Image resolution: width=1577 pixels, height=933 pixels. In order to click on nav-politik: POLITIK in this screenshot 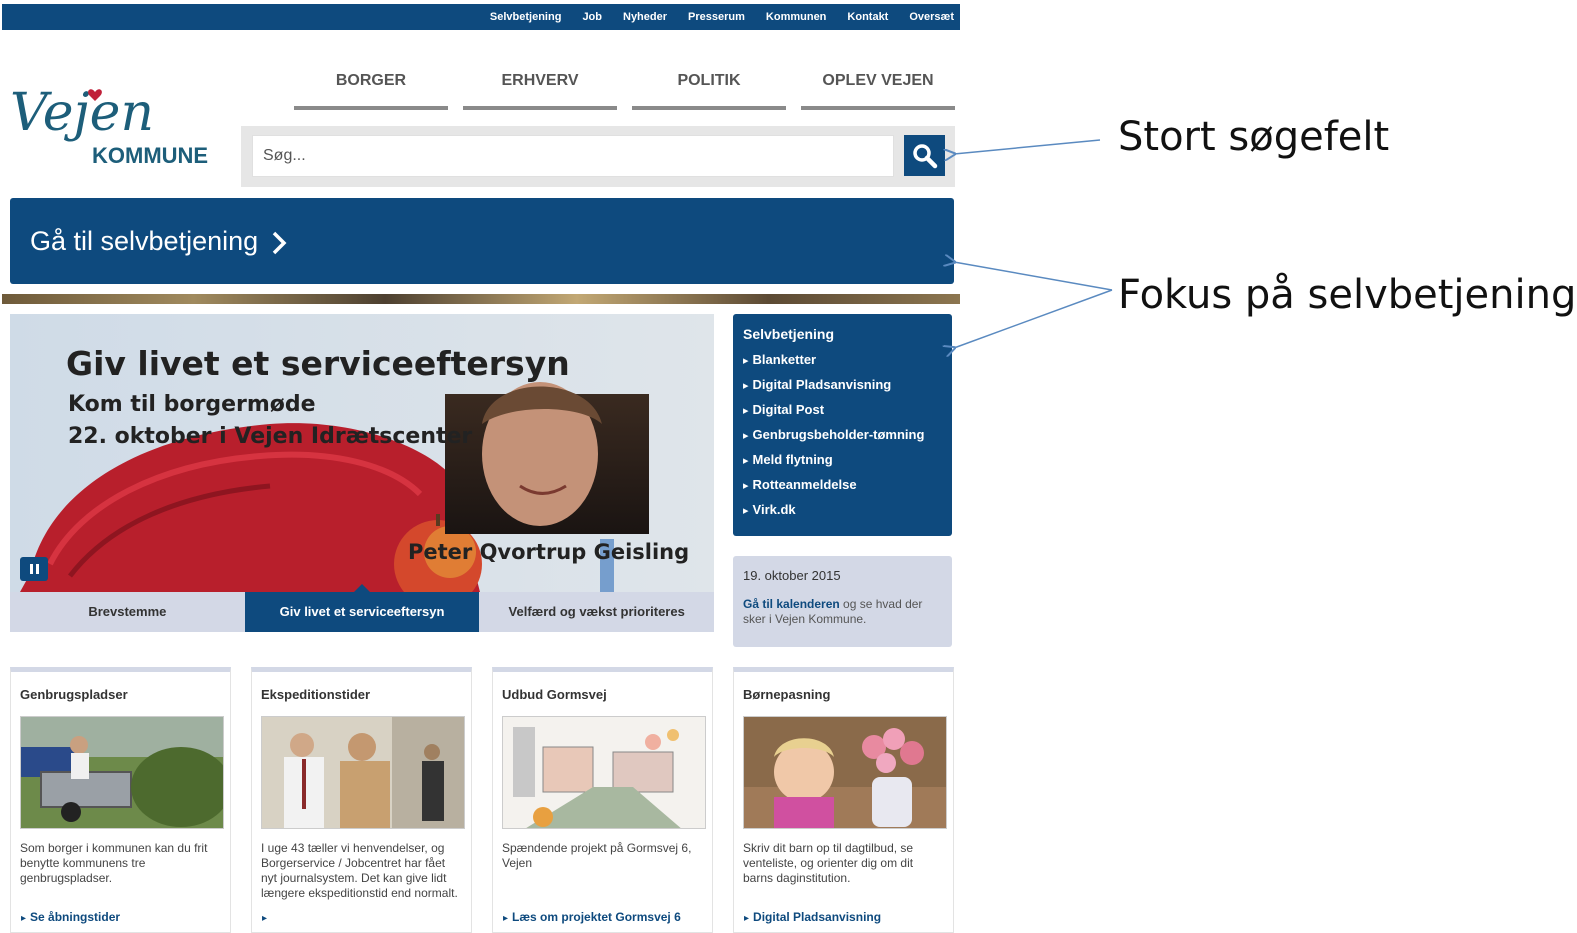, I will do `click(709, 87)`.